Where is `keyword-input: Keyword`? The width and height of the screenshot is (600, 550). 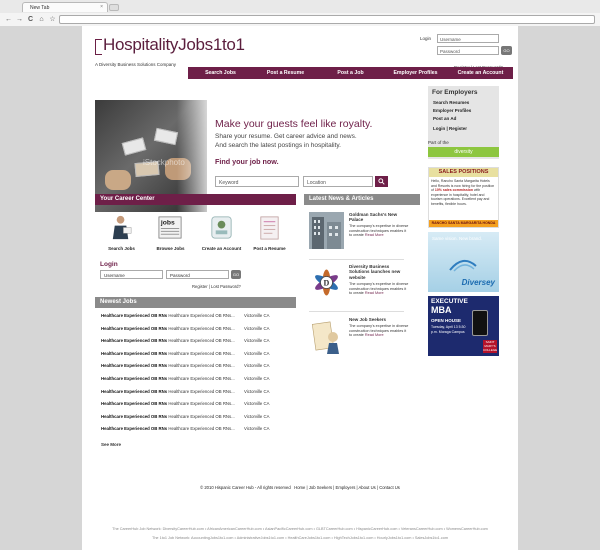
keyword-input: Keyword is located at coordinates (257, 181).